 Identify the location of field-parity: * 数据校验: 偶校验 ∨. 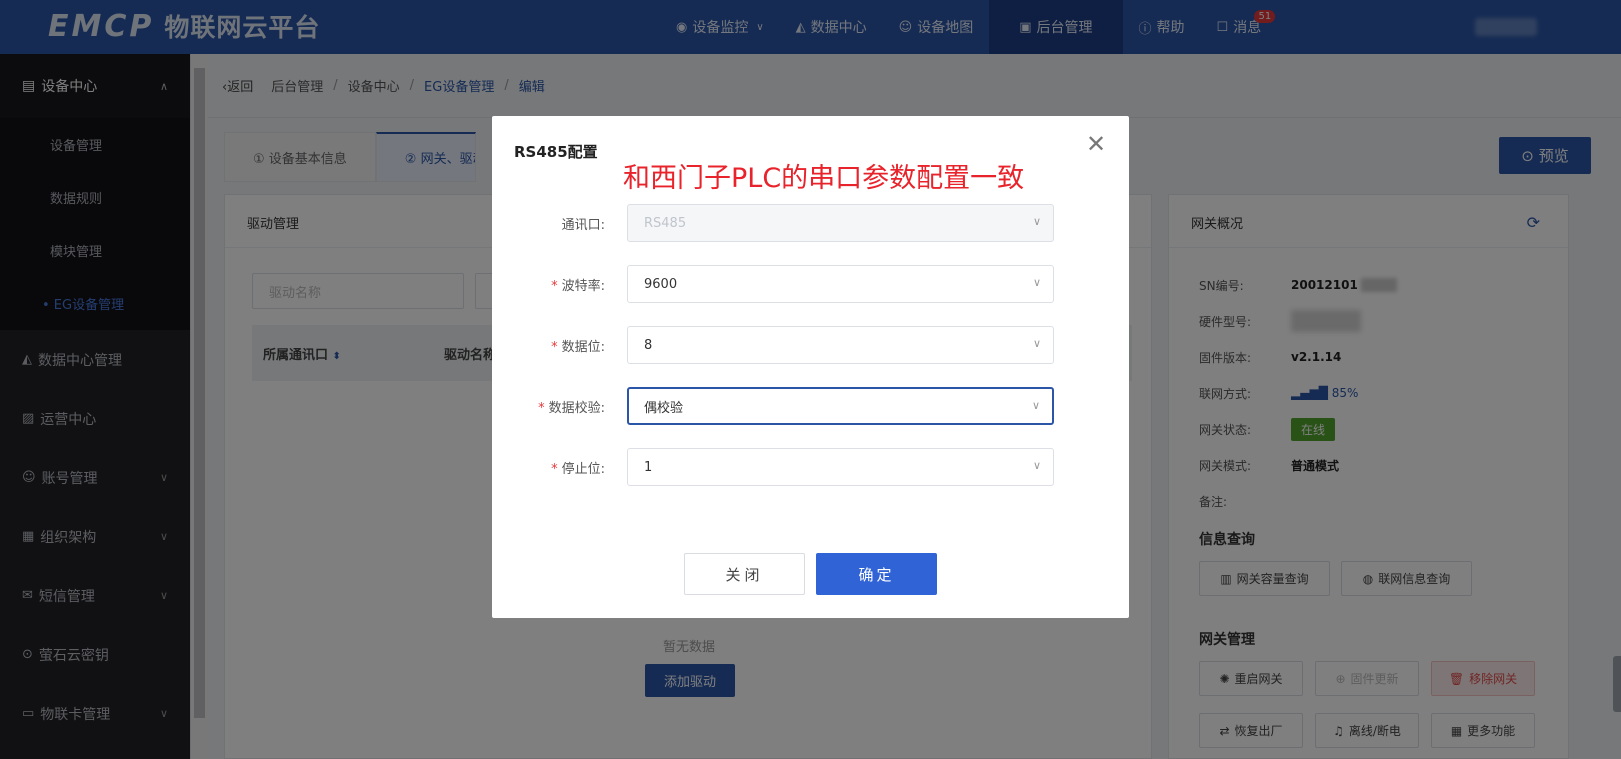
(810, 406).